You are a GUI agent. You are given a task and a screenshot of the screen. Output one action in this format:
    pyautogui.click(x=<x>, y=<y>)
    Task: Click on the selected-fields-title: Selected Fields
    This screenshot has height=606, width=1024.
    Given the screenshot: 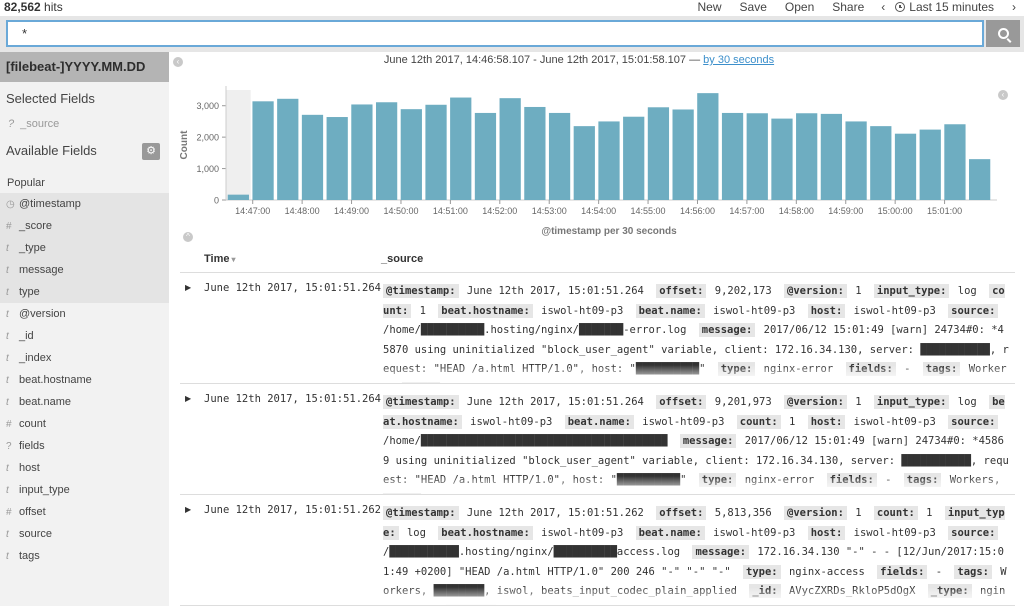 What is the action you would take?
    pyautogui.click(x=50, y=98)
    